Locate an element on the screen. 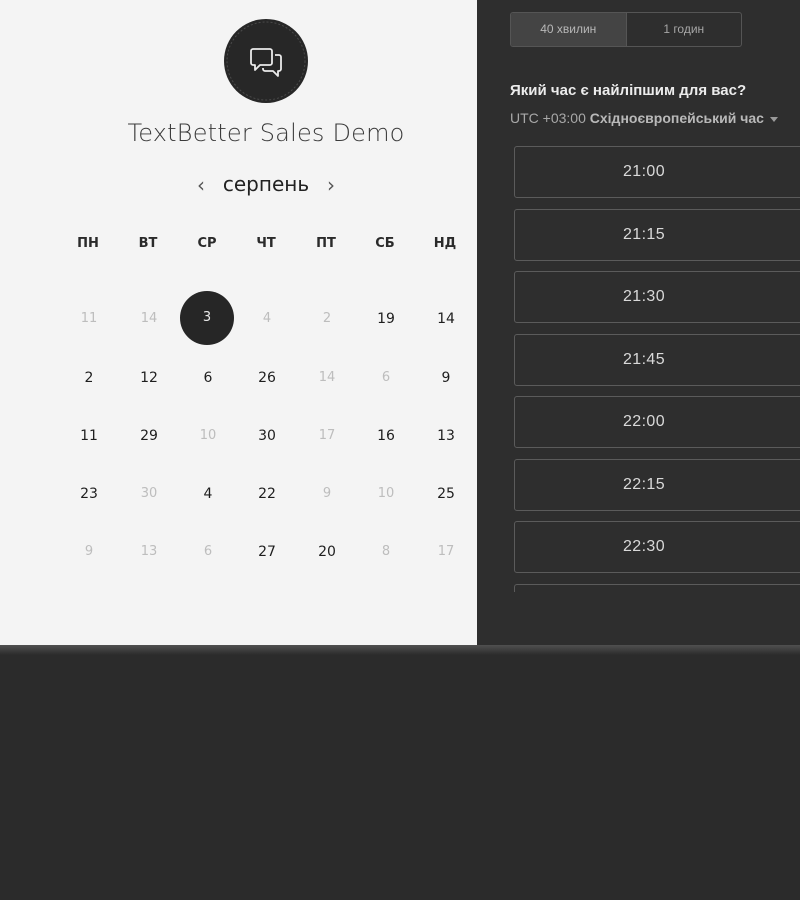 The width and height of the screenshot is (800, 900). weekday-label: СБ is located at coordinates (385, 243).